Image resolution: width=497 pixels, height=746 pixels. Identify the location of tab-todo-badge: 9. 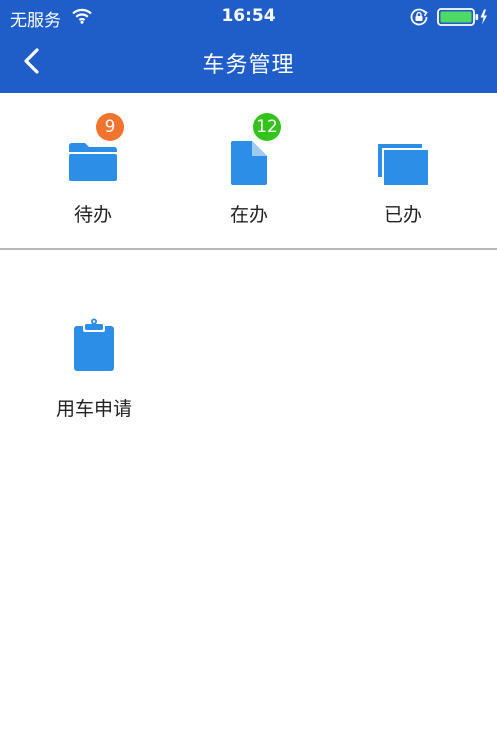
(110, 127).